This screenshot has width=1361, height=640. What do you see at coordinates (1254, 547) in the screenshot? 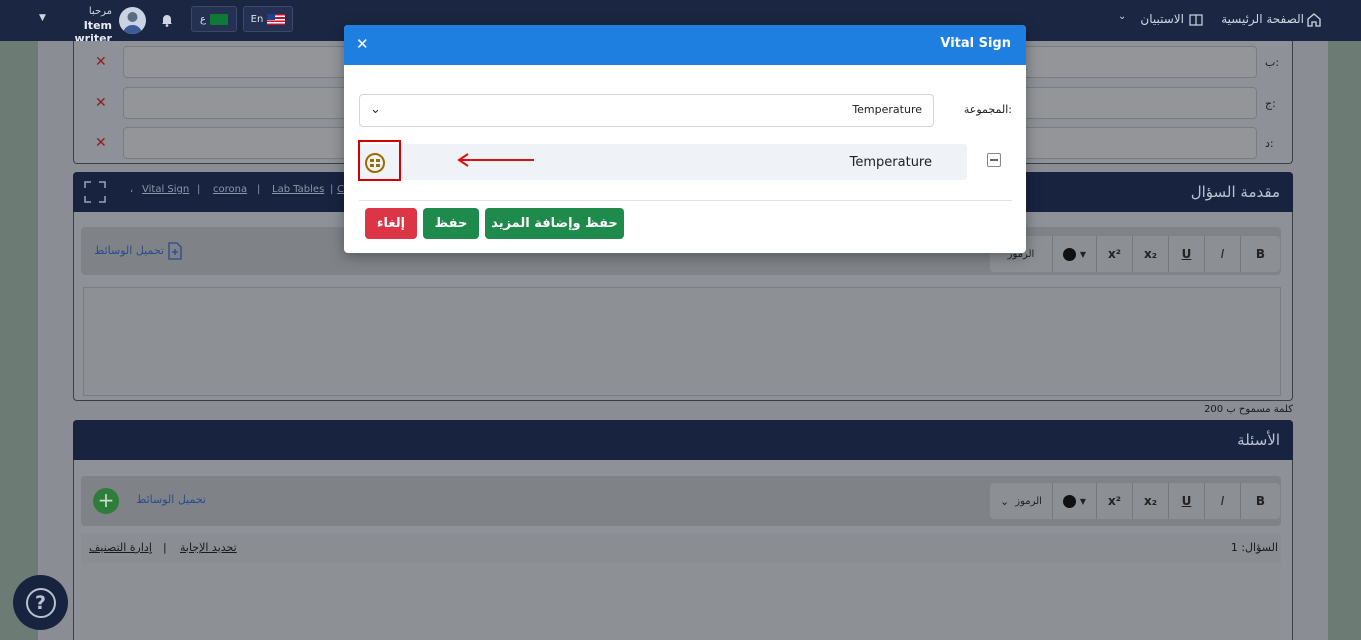
I see `question-number-label: السؤال: 1` at bounding box center [1254, 547].